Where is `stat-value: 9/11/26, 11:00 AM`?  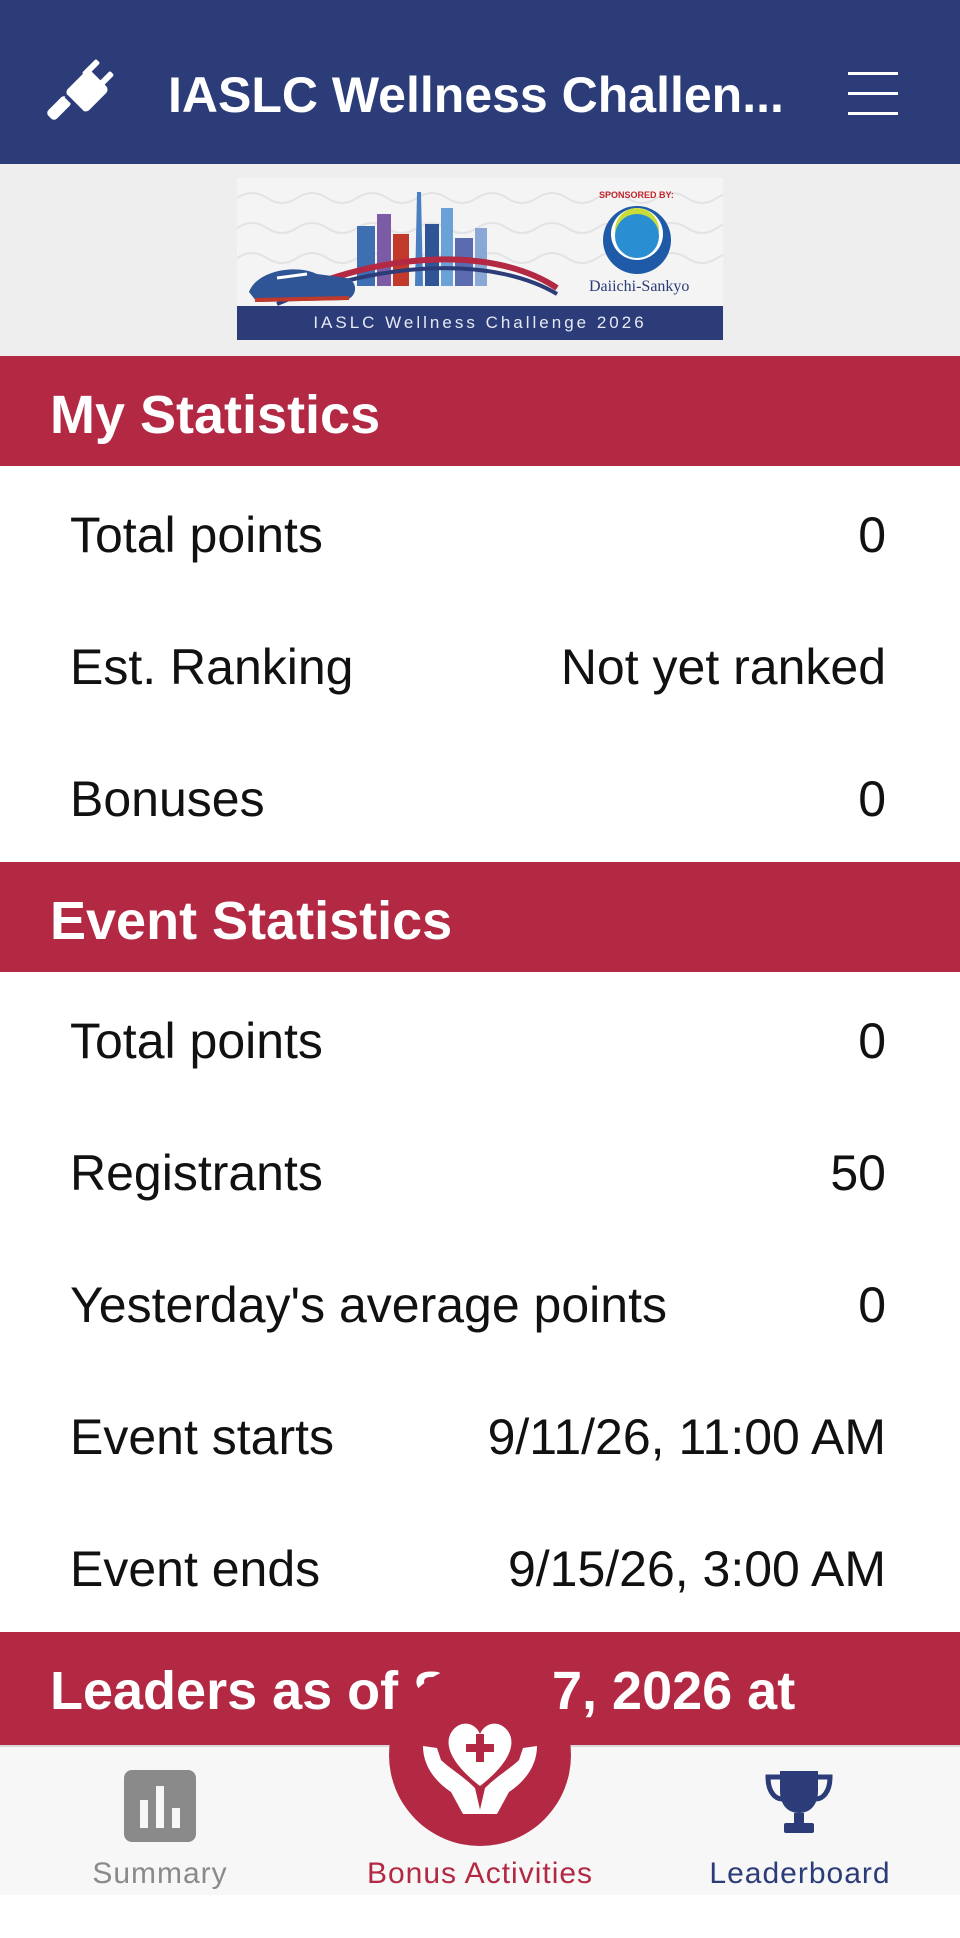
stat-value: 9/11/26, 11:00 AM is located at coordinates (686, 1437).